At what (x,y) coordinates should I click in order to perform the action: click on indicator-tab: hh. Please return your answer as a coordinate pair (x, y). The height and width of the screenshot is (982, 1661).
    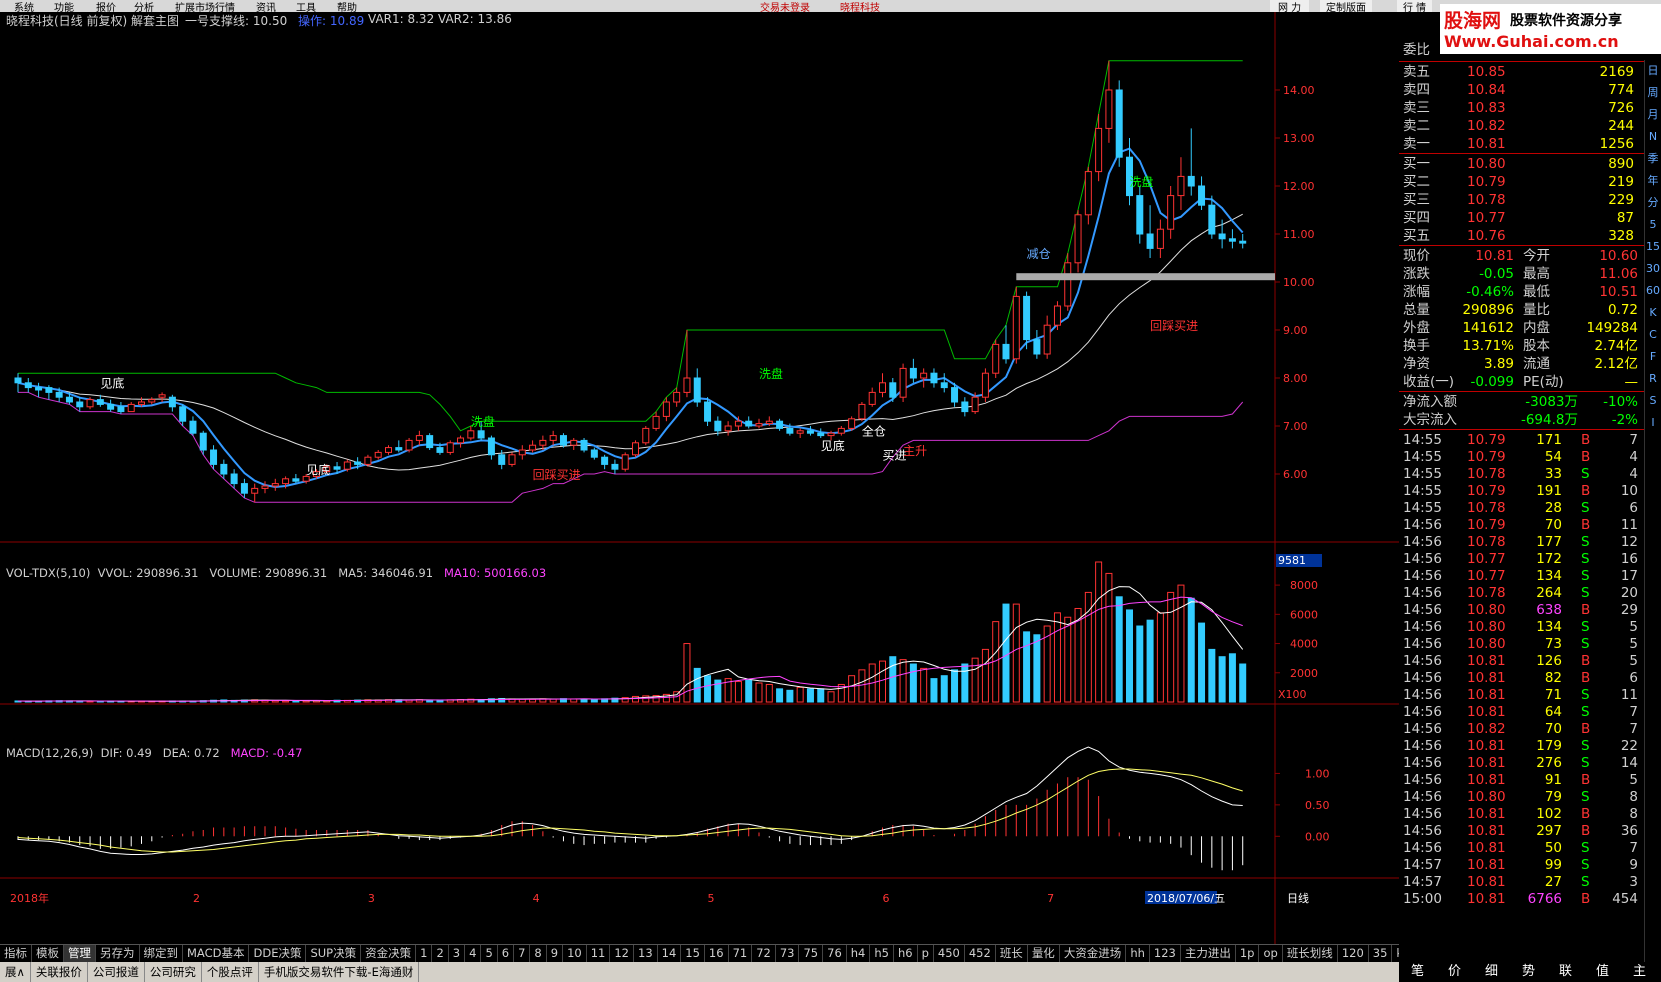
    Looking at the image, I should click on (1138, 953).